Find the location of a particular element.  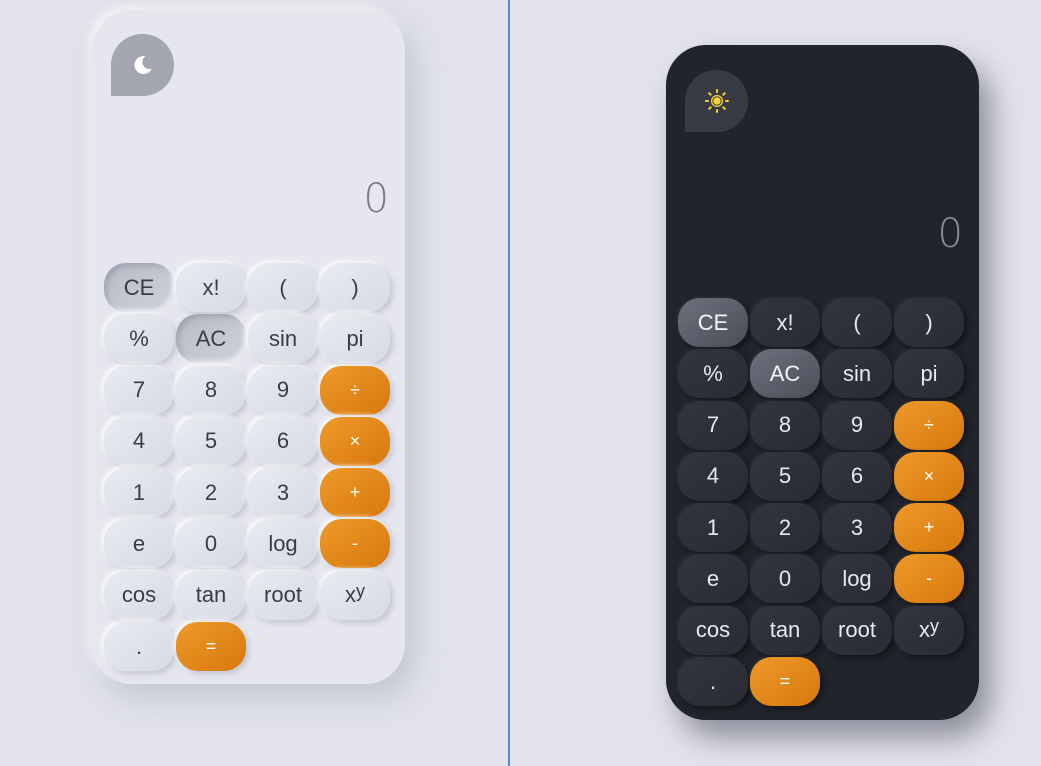

key-label: × is located at coordinates (355, 440).